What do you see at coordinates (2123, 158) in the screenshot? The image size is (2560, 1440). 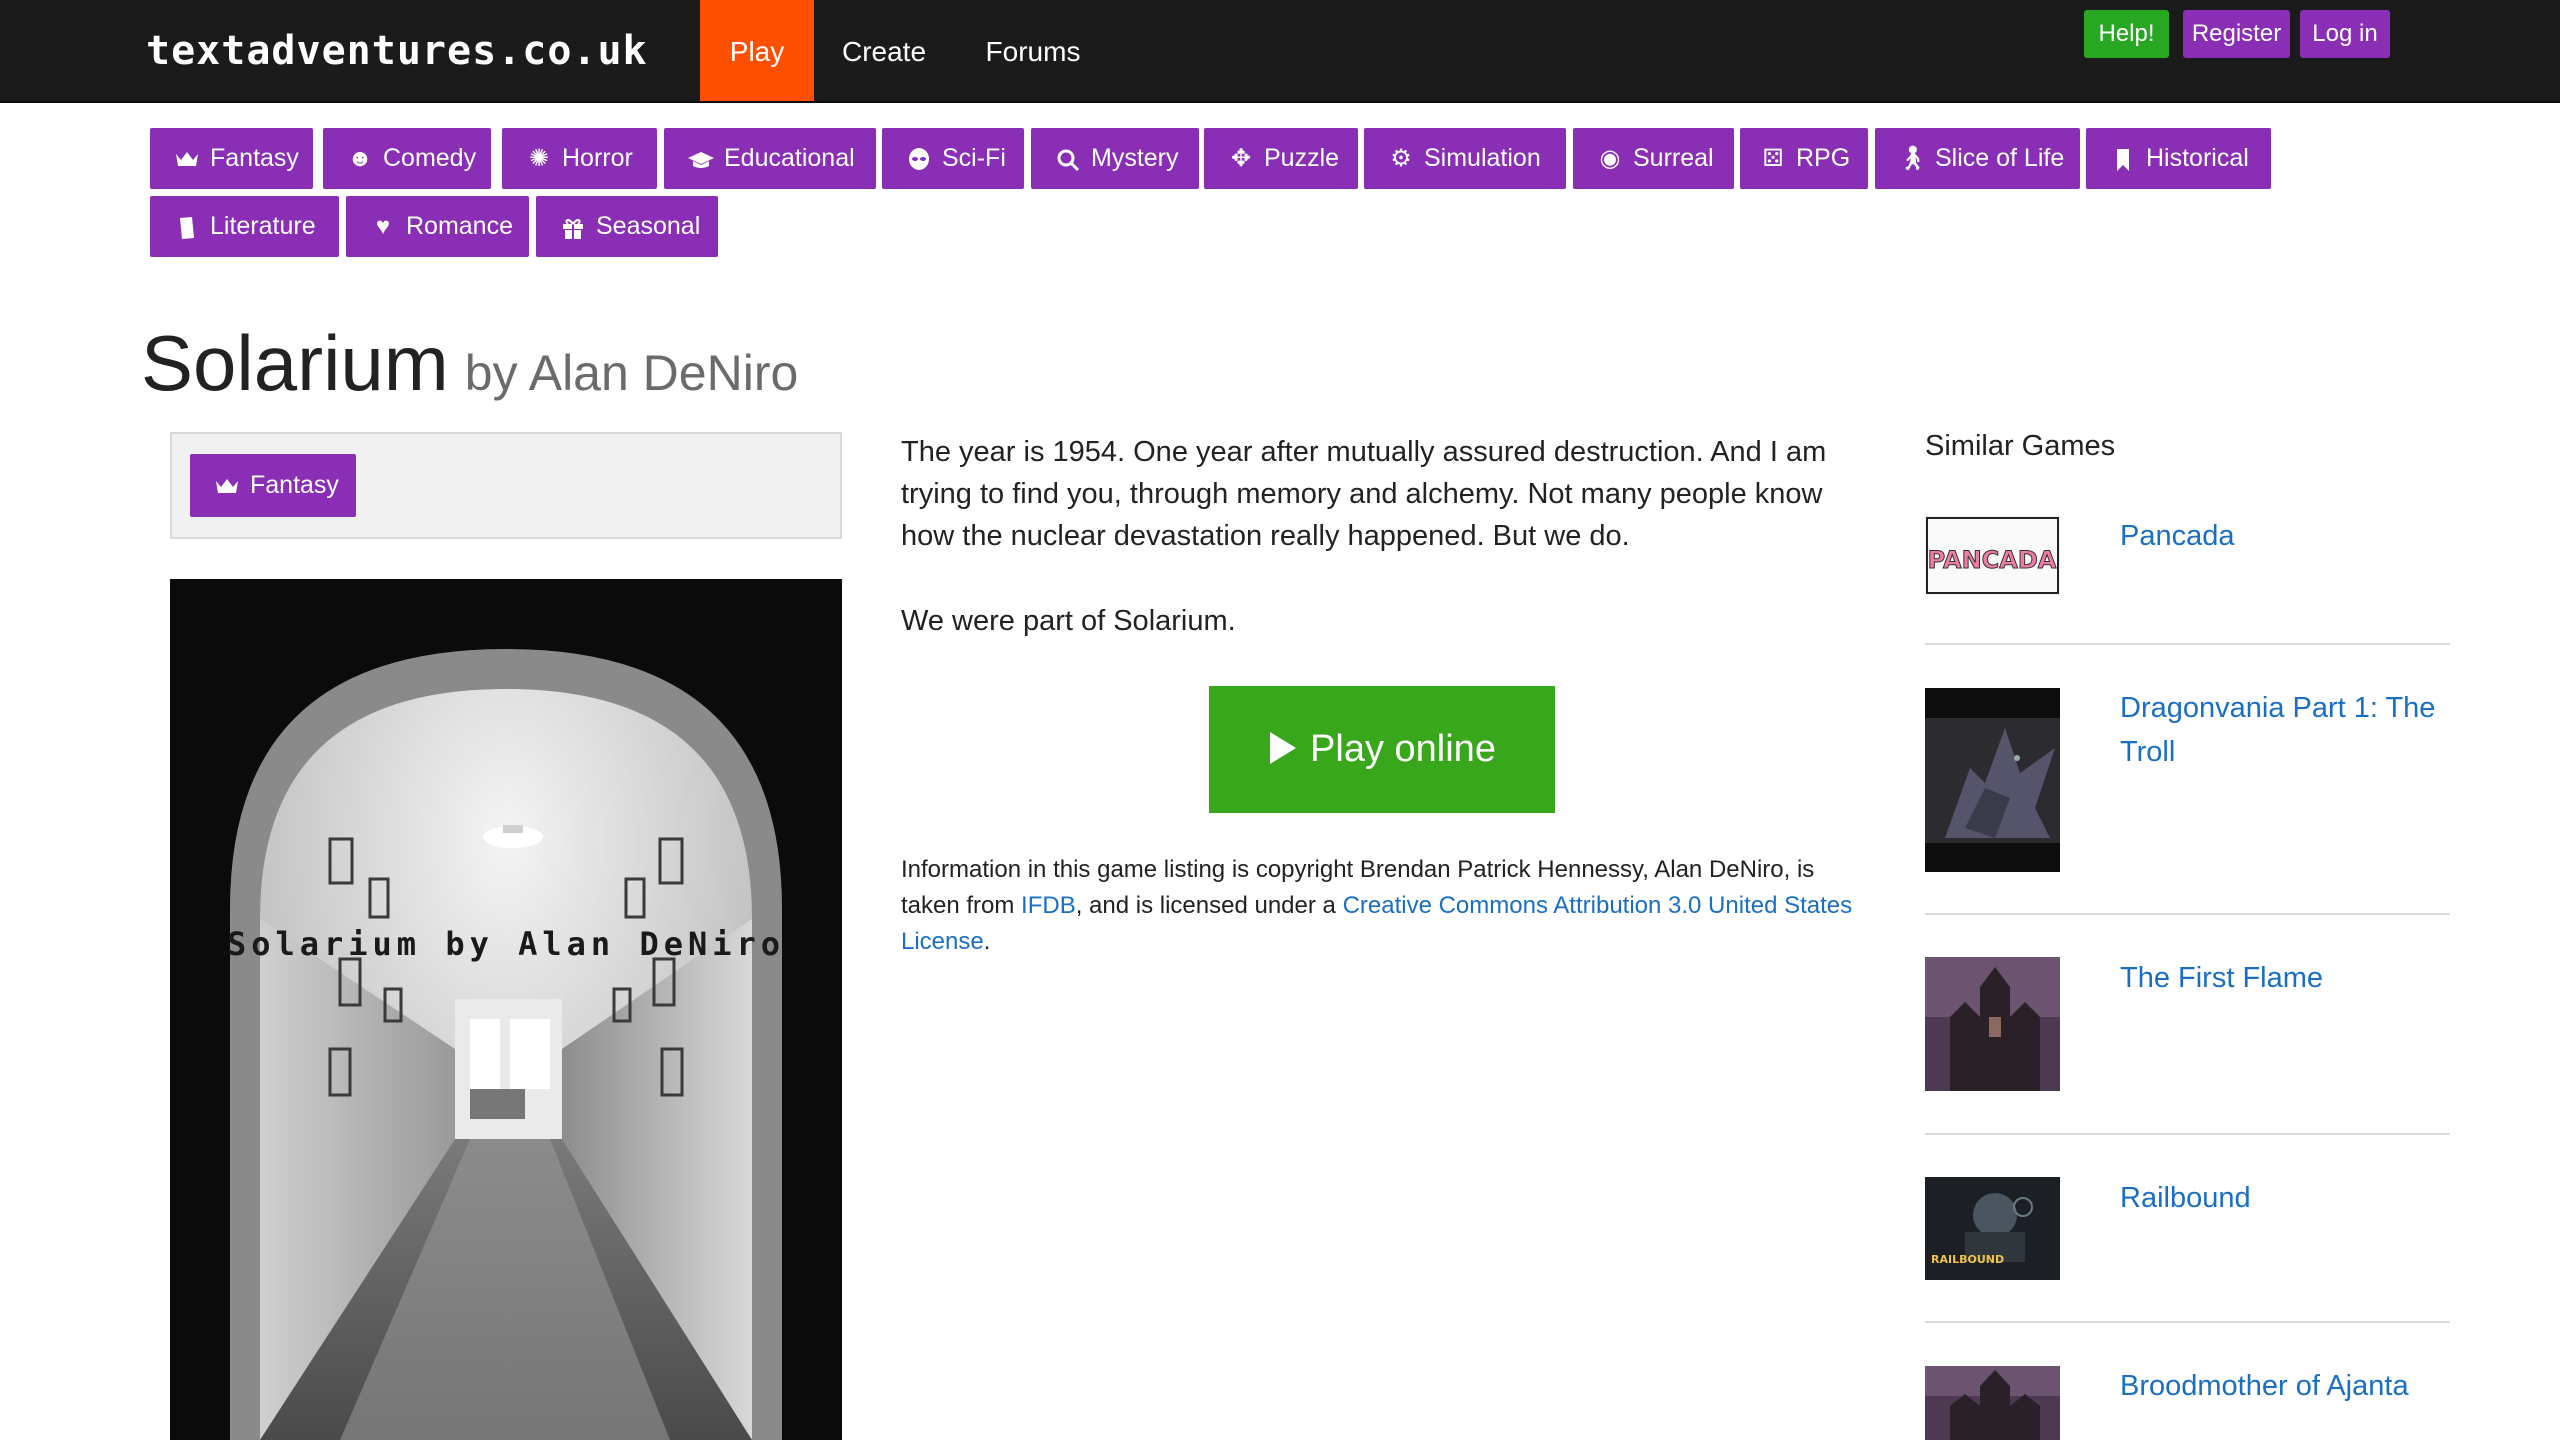 I see `bookmark-icon` at bounding box center [2123, 158].